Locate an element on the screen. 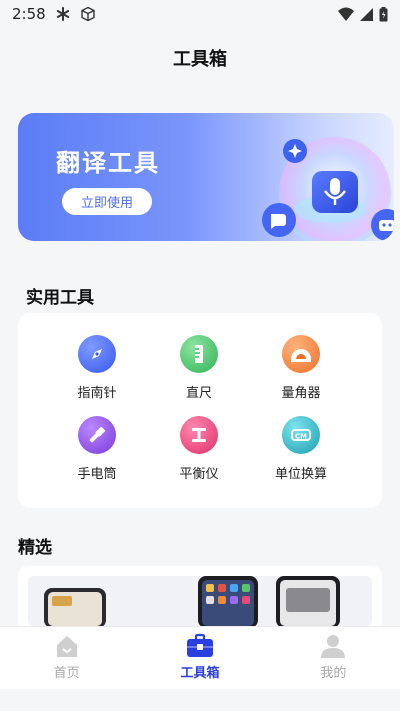 The image size is (400, 711). banner-title: 翻译工具 is located at coordinates (108, 163).